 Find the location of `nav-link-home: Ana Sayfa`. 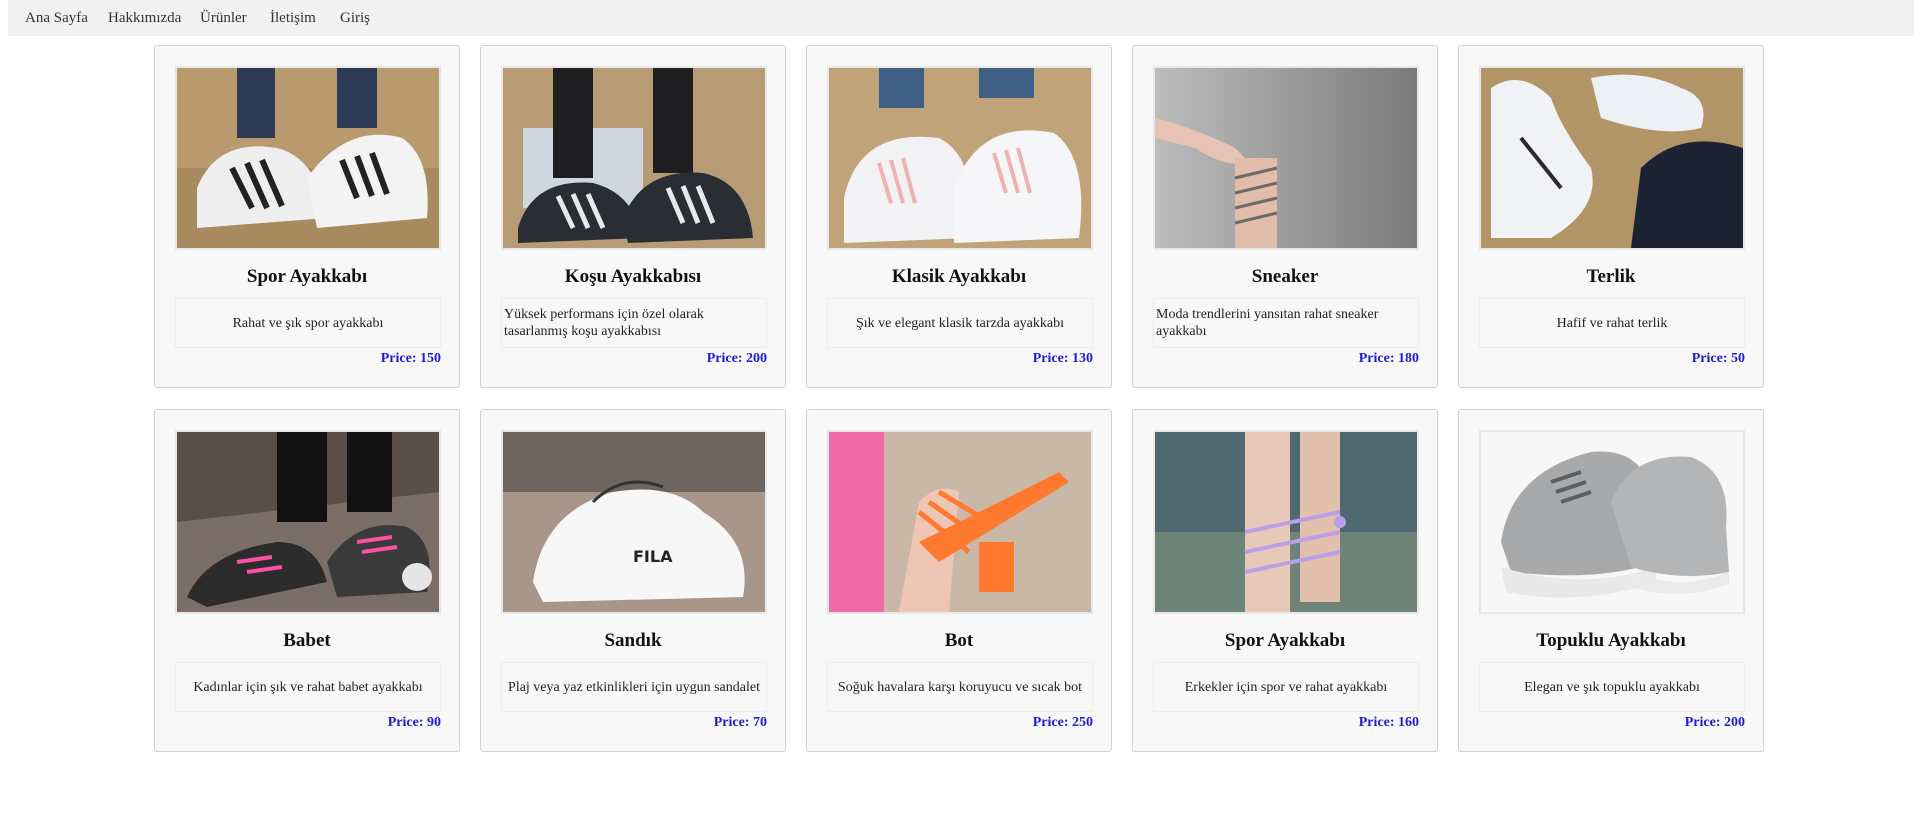

nav-link-home: Ana Sayfa is located at coordinates (56, 18).